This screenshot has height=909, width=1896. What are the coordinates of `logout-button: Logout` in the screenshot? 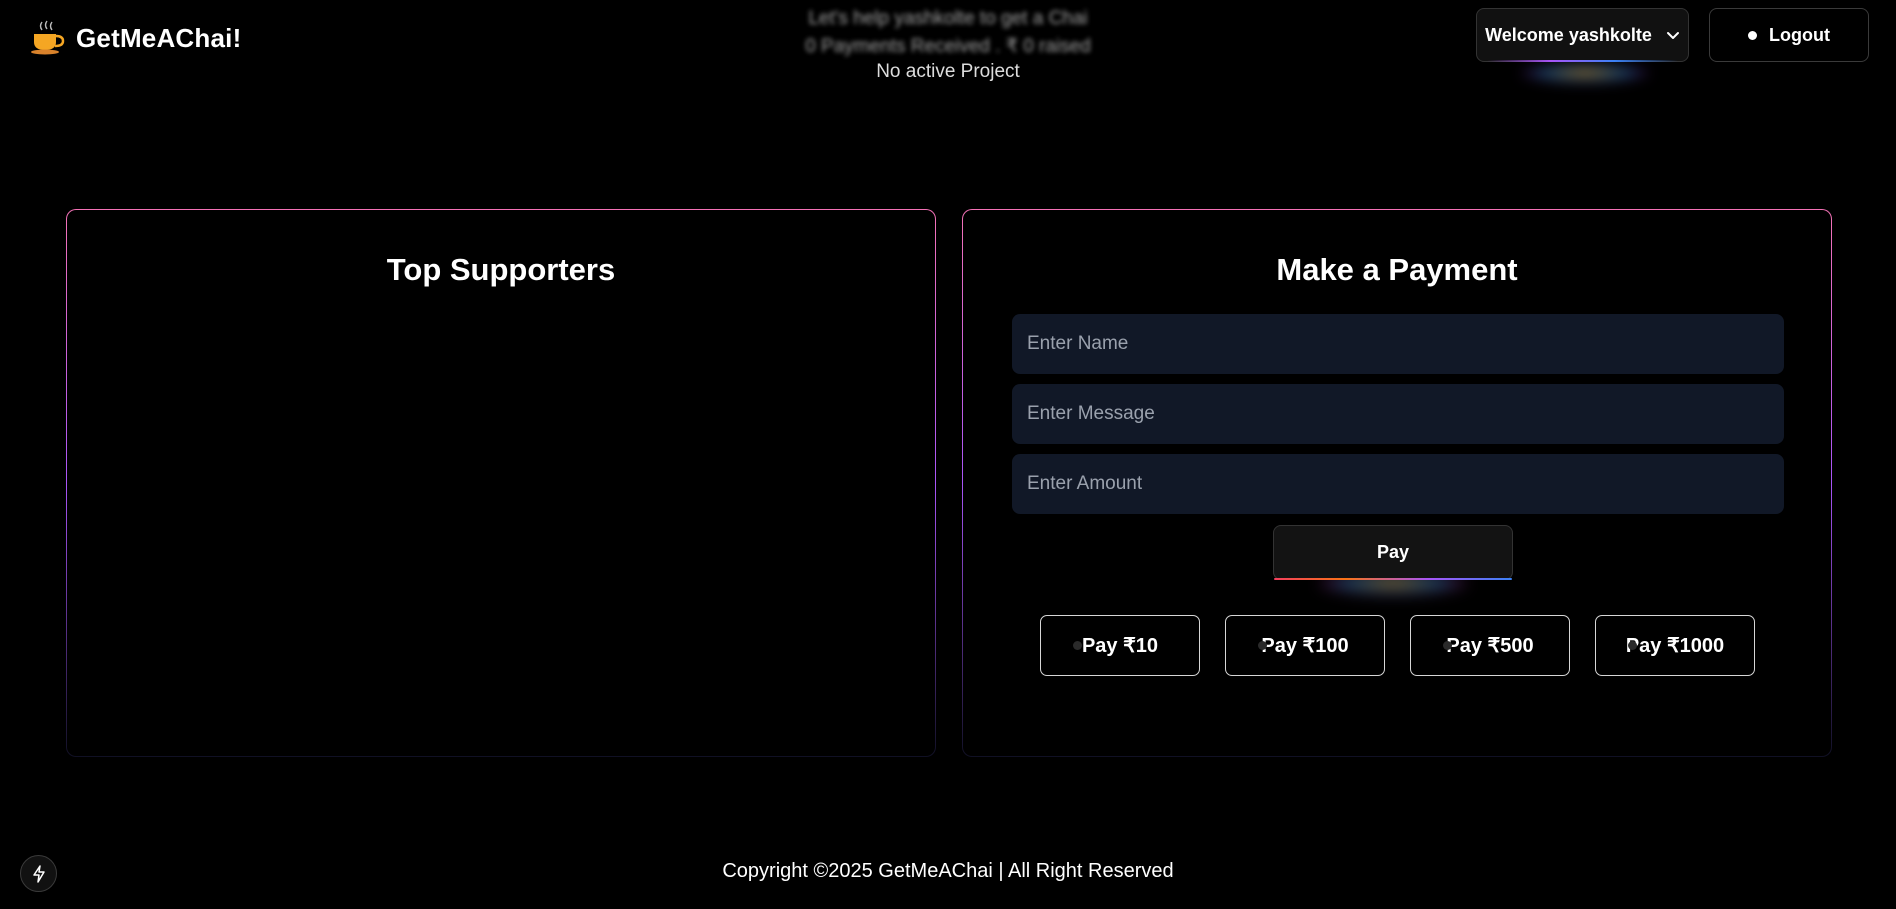 It's located at (1789, 35).